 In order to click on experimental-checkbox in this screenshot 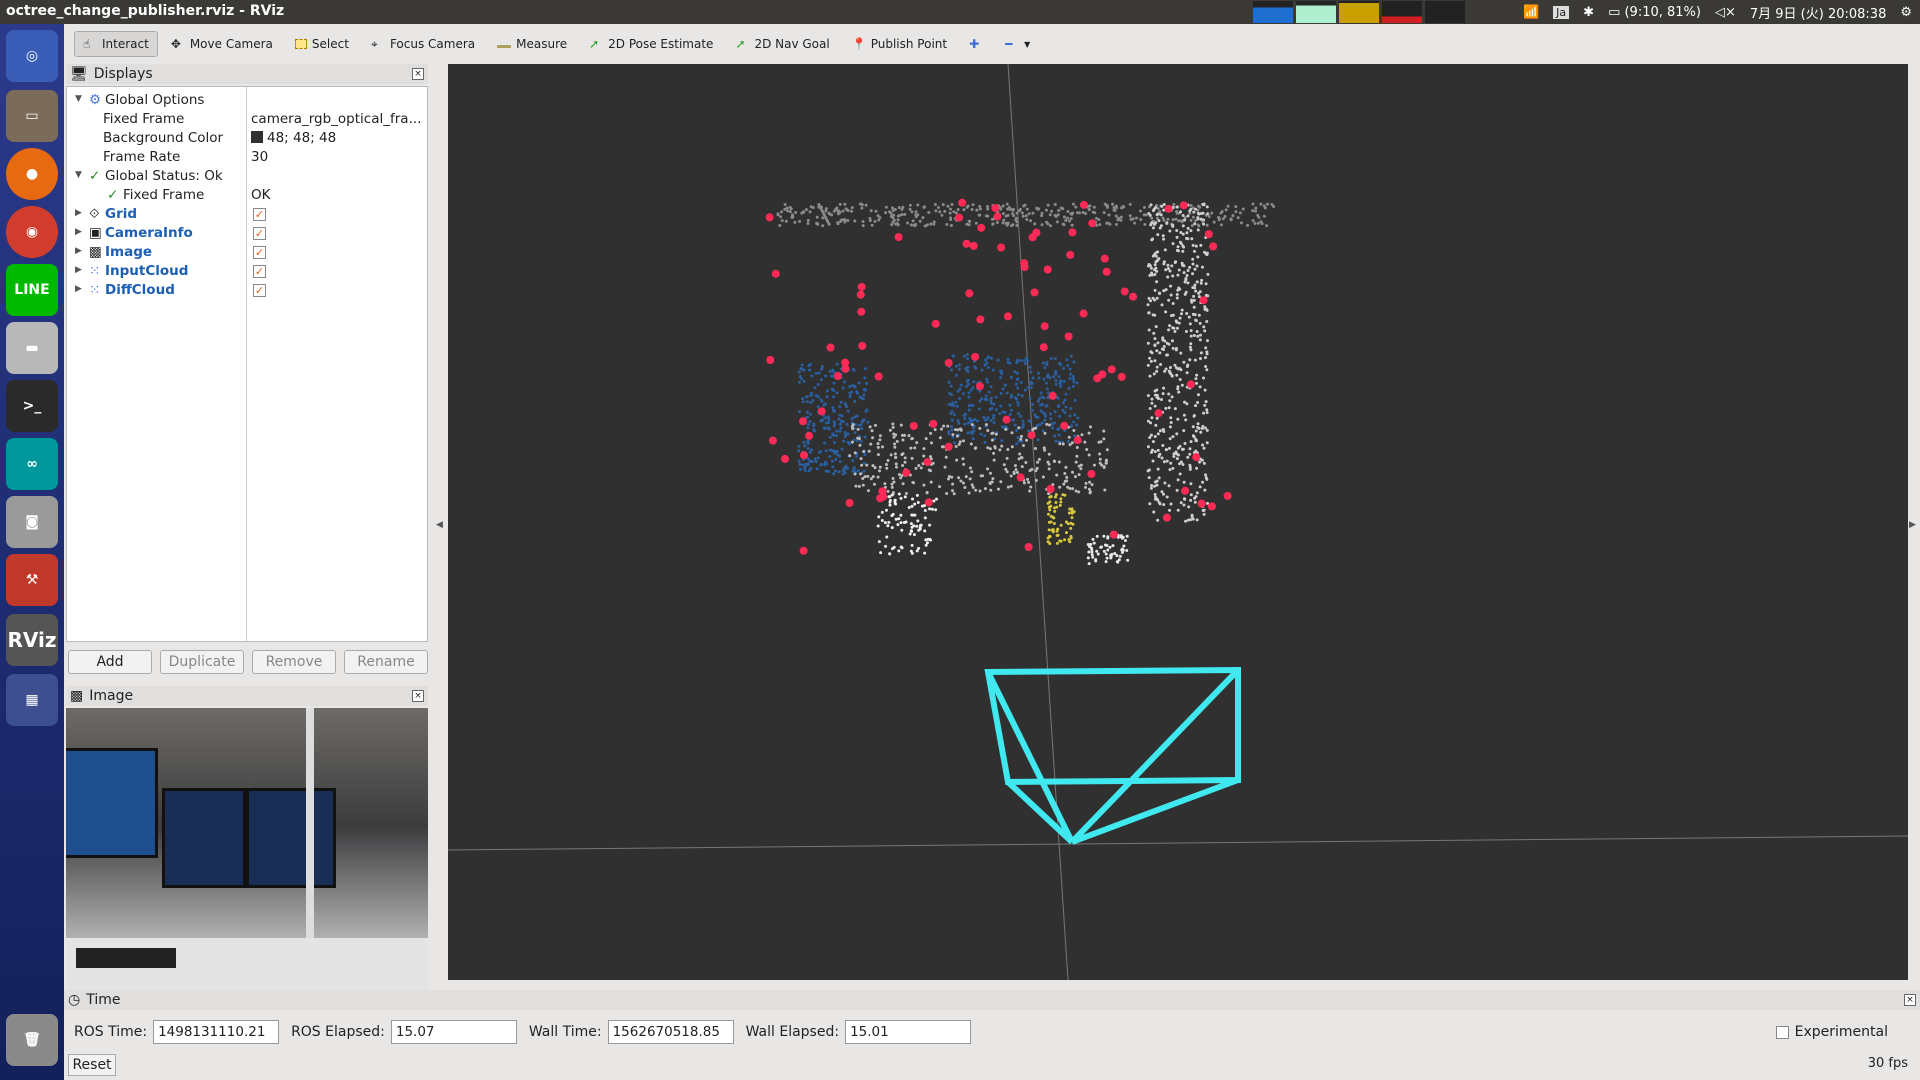, I will do `click(1782, 1032)`.